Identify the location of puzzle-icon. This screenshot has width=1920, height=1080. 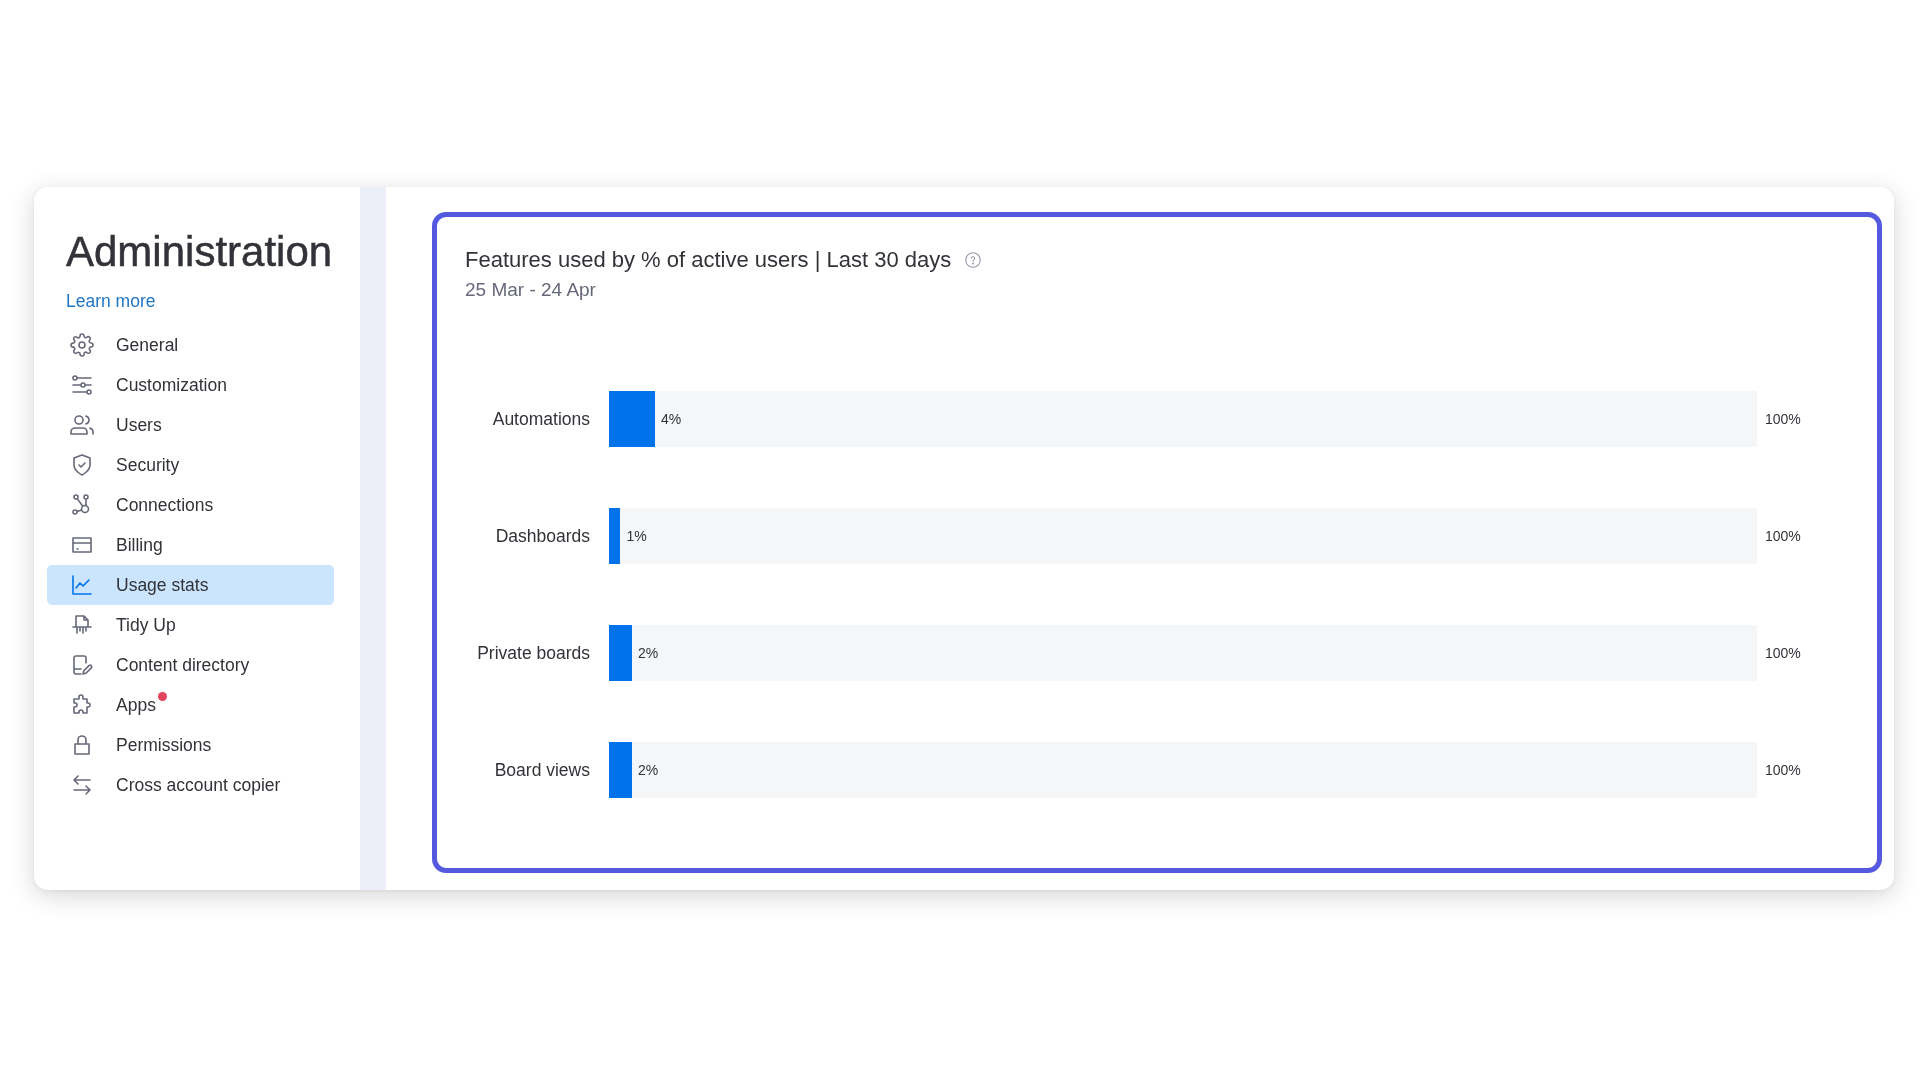
(82, 705).